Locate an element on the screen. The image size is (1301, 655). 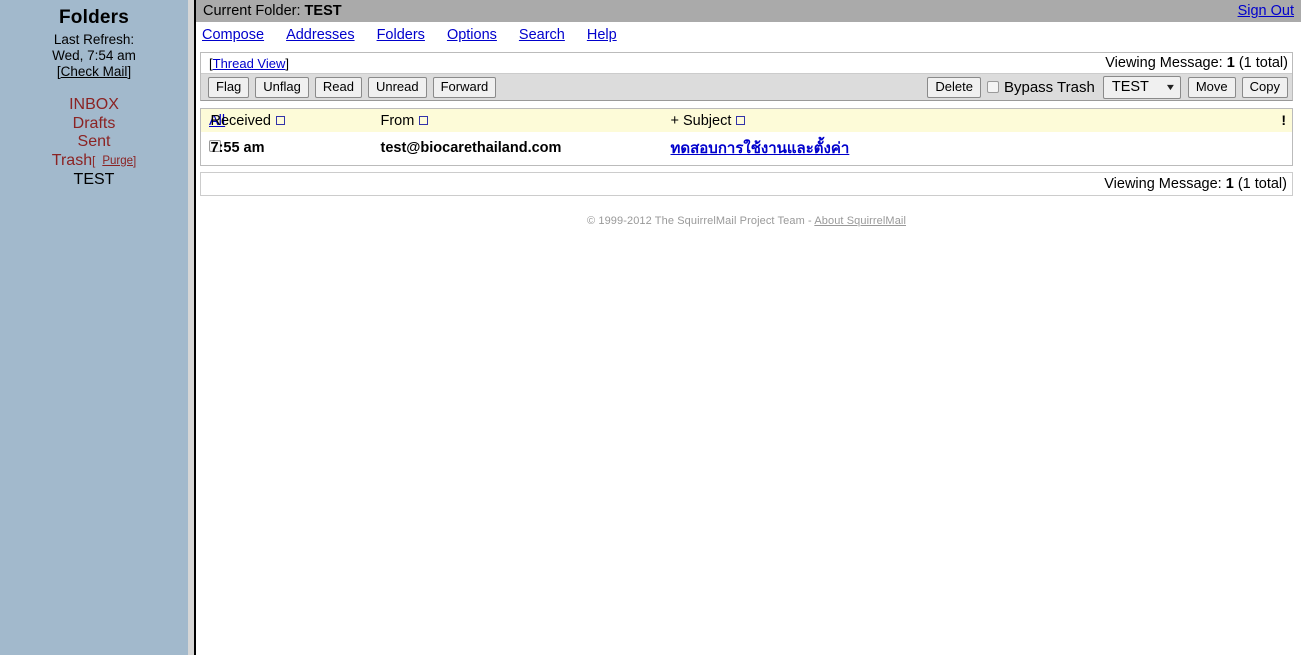
menu-item-folders: Folders is located at coordinates (401, 35).